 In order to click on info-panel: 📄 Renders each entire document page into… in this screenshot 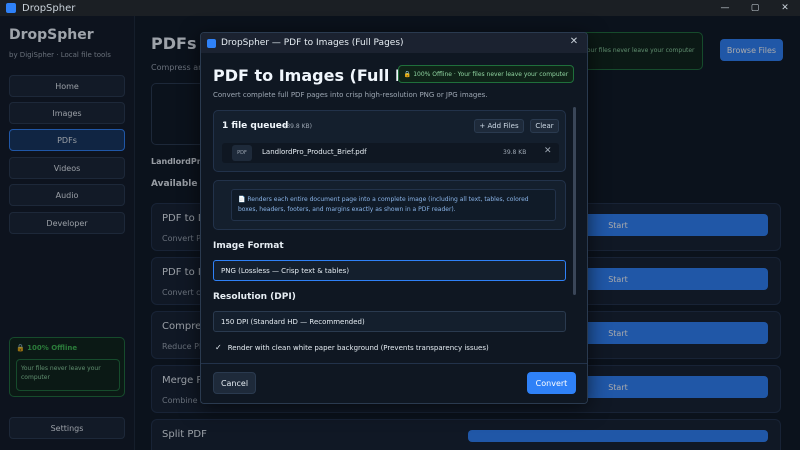, I will do `click(389, 205)`.